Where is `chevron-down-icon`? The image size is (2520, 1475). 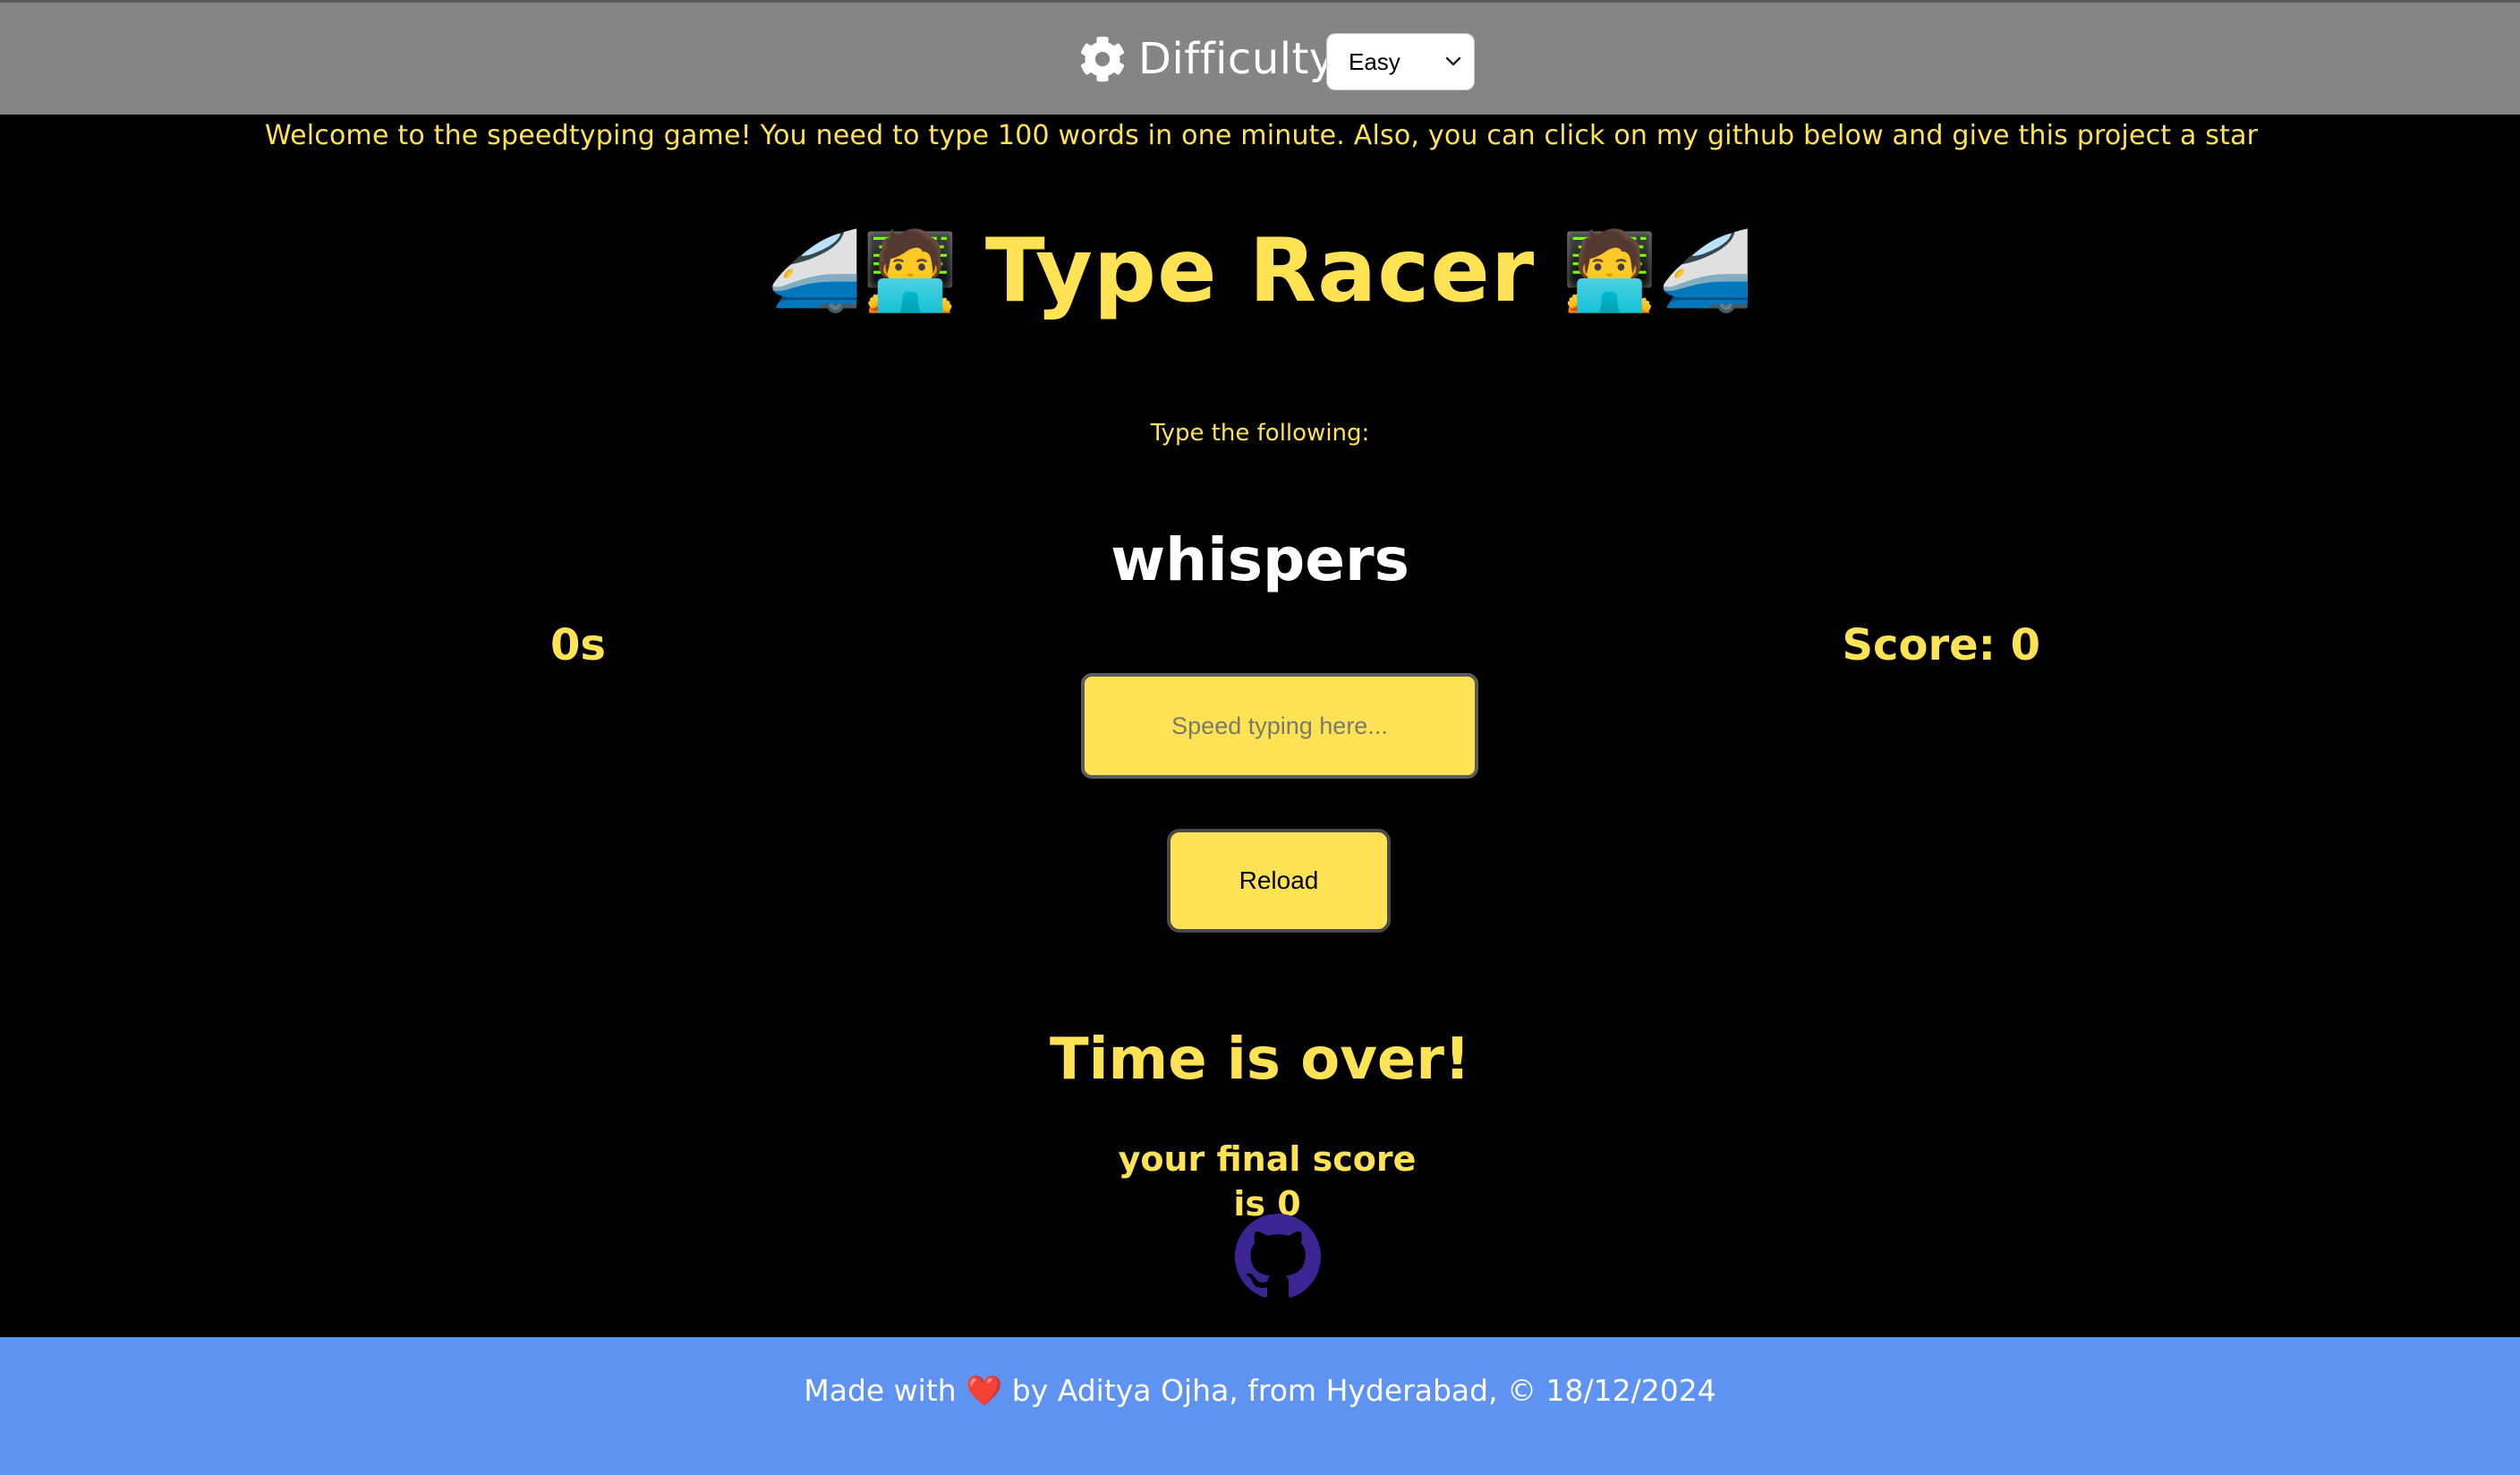
chevron-down-icon is located at coordinates (1453, 61).